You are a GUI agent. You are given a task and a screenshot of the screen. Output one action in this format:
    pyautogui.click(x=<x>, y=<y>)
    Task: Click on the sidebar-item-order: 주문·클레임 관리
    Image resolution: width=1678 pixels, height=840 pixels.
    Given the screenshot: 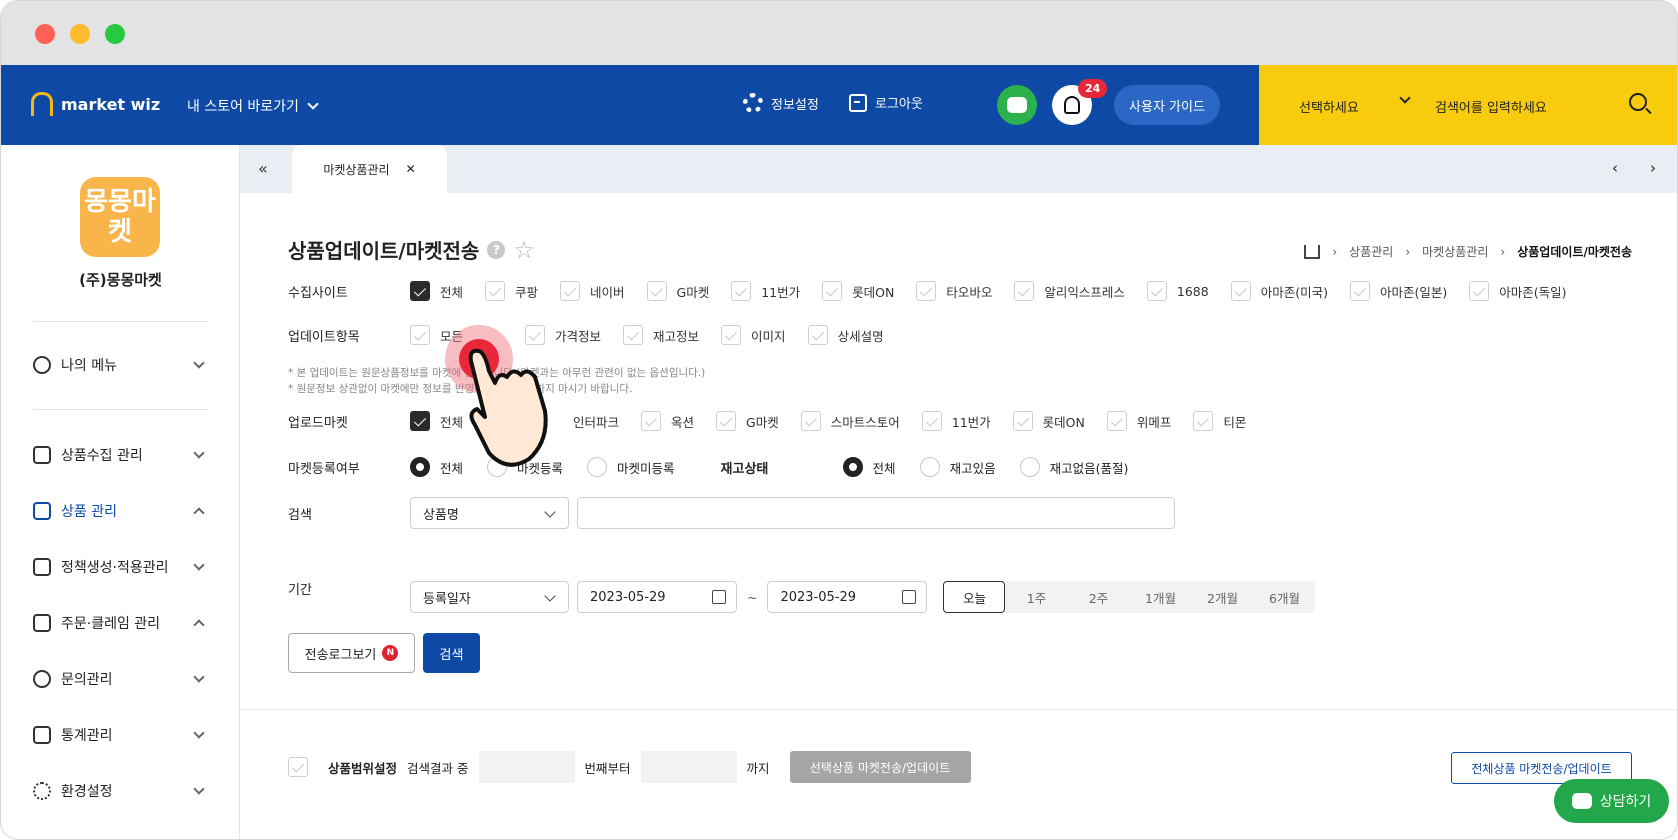 What is the action you would take?
    pyautogui.click(x=121, y=623)
    